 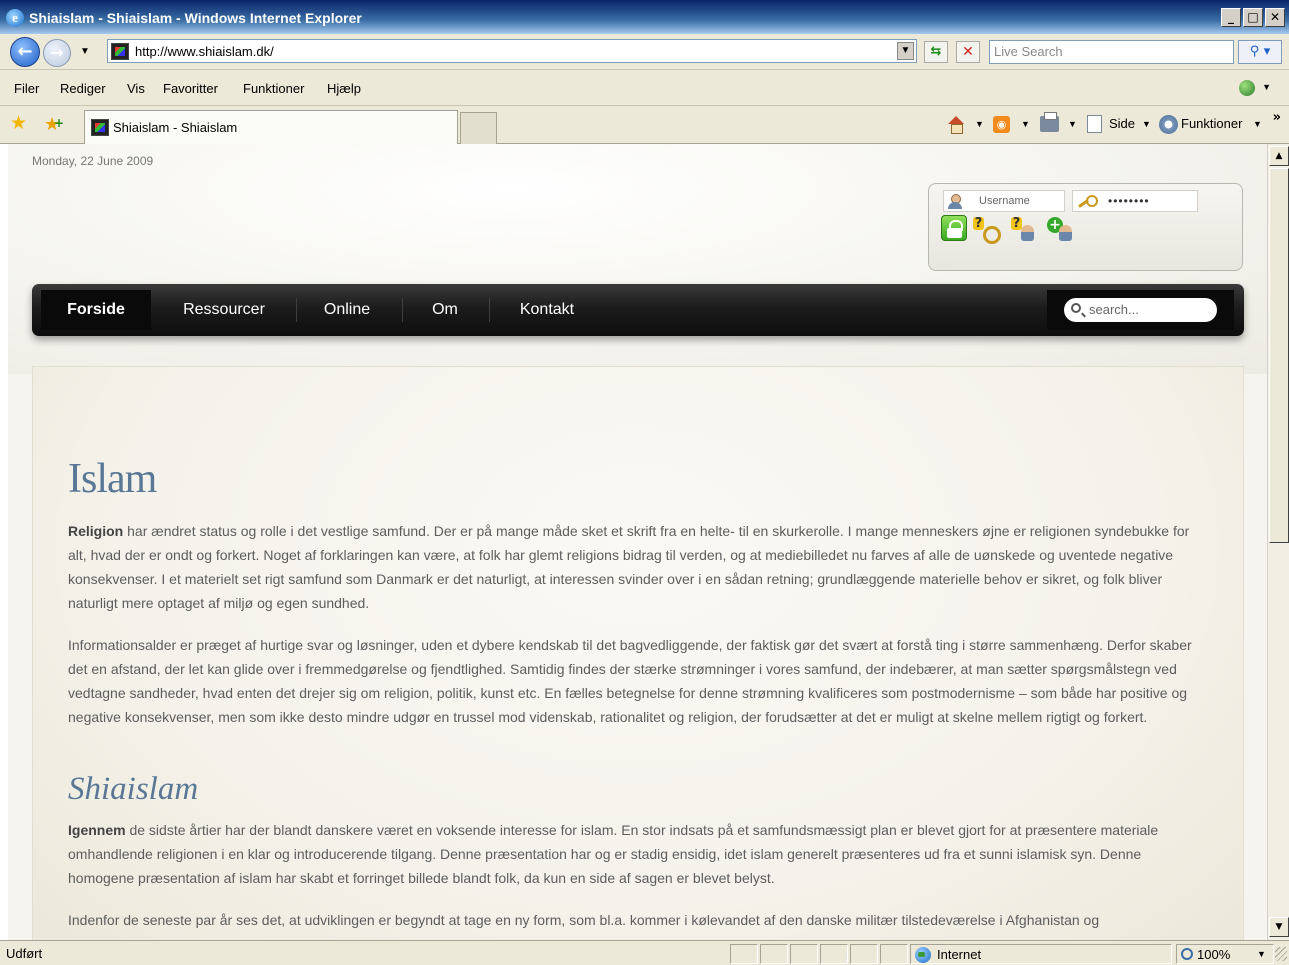 I want to click on status-text: Udført, so click(x=24, y=953).